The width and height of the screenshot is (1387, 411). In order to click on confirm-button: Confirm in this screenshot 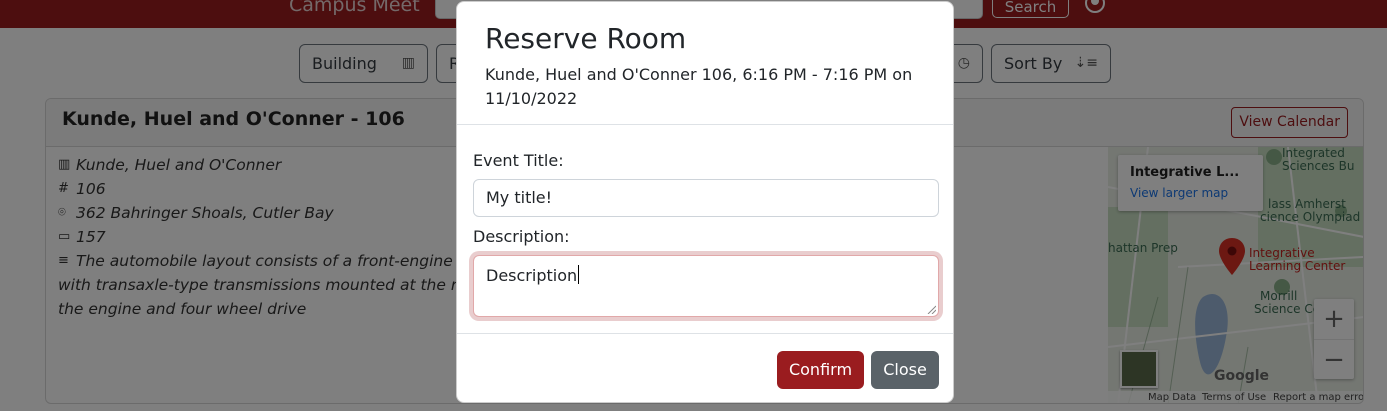, I will do `click(820, 370)`.